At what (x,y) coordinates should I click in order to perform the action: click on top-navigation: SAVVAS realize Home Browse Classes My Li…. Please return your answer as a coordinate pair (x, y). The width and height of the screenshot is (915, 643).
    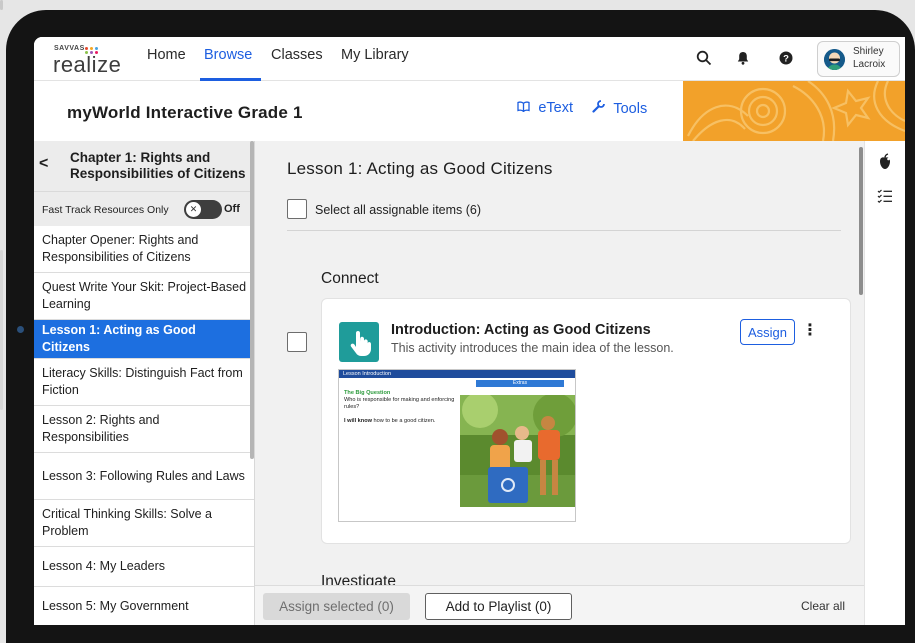
    Looking at the image, I should click on (469, 59).